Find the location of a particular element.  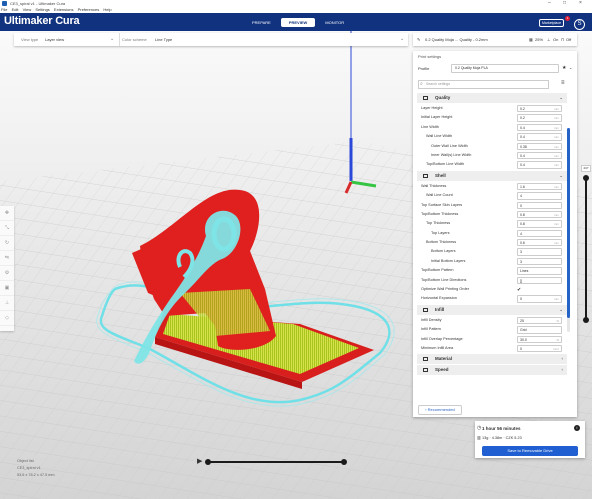

move-tool-icon: ✥ is located at coordinates (7, 213).